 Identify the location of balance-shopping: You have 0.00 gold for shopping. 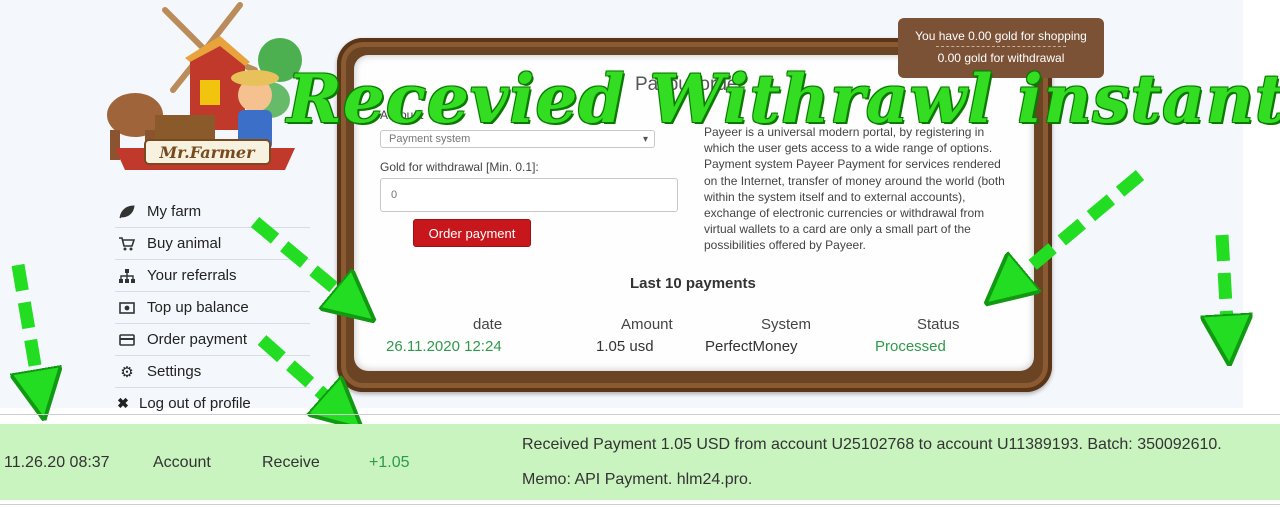
(1001, 36).